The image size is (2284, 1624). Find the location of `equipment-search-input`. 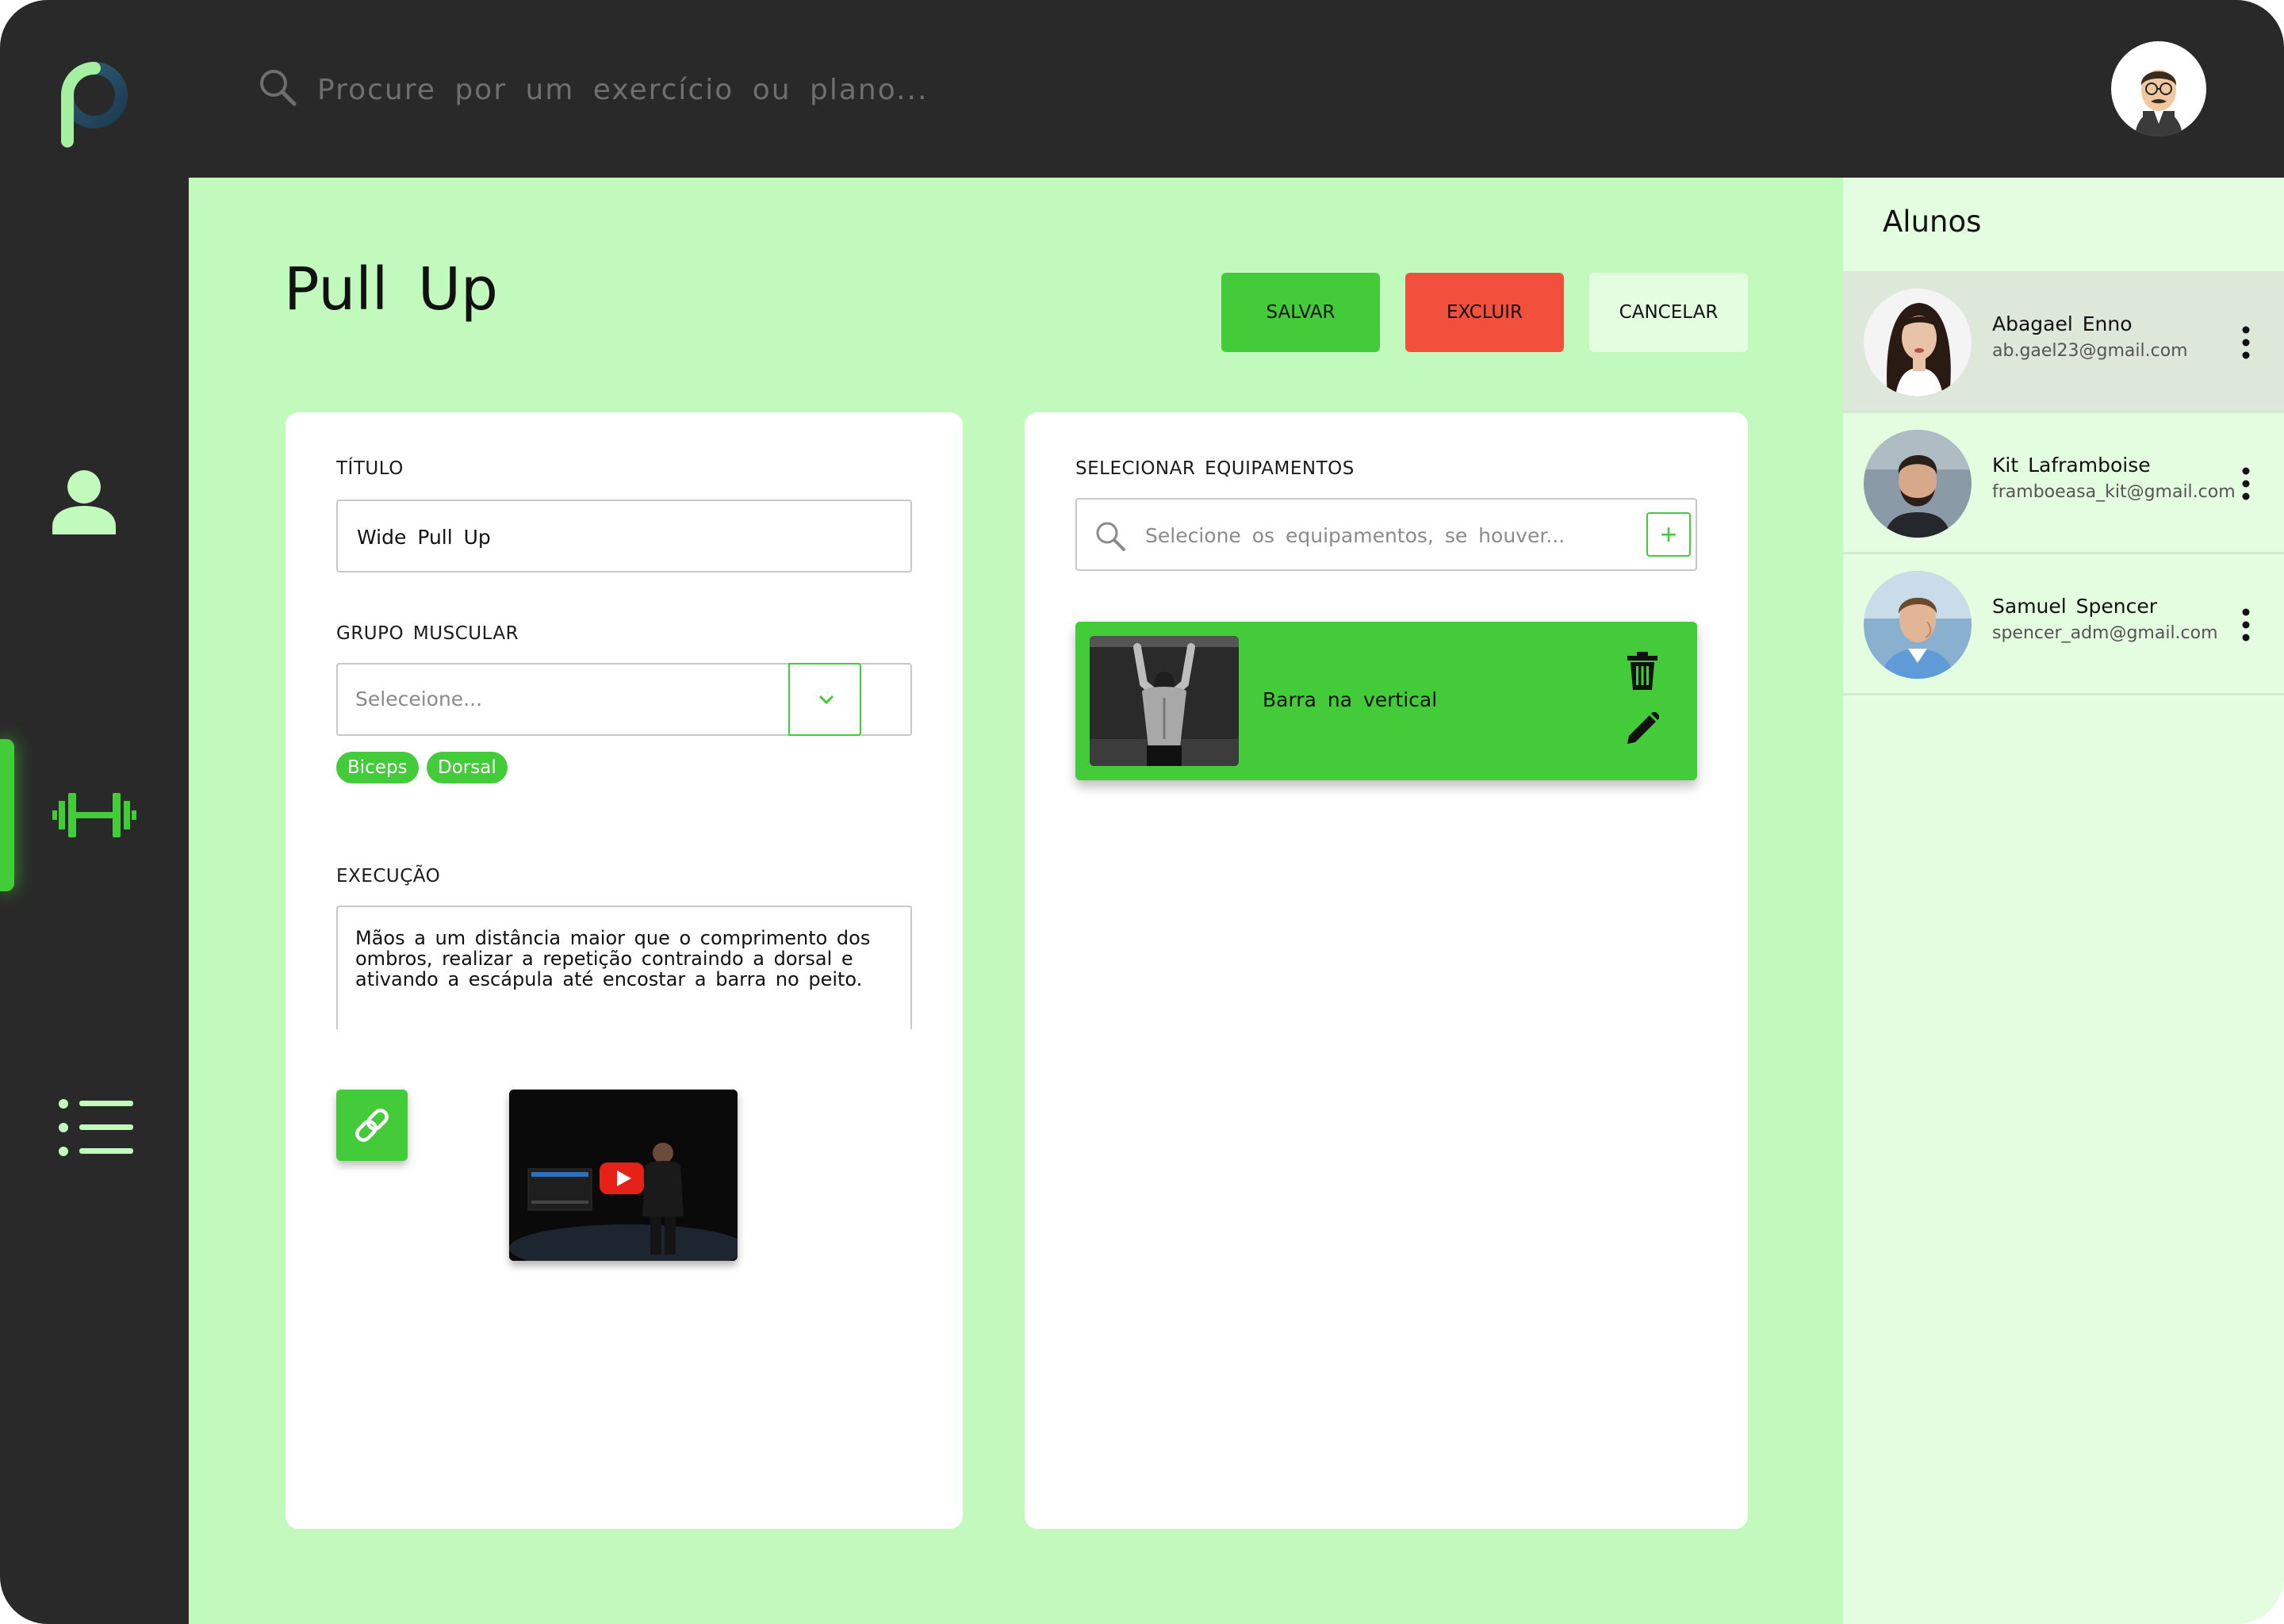

equipment-search-input is located at coordinates (1383, 535).